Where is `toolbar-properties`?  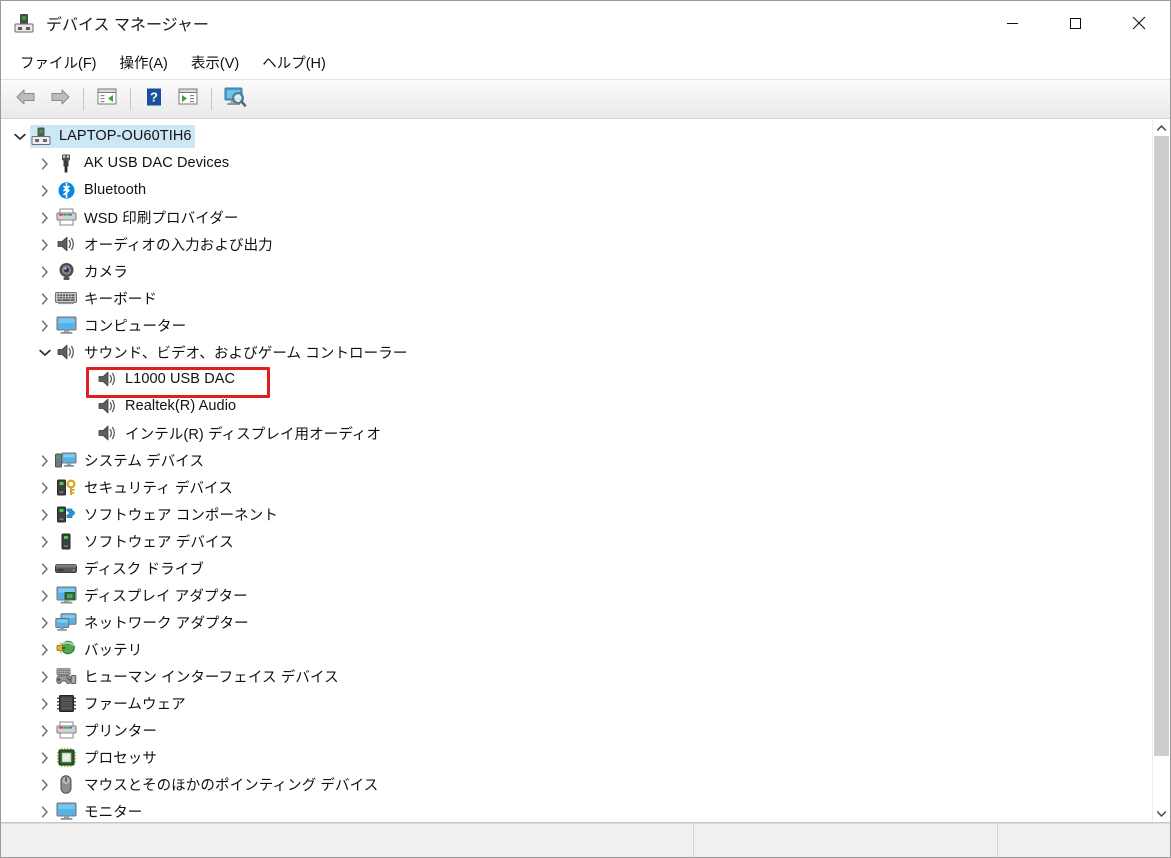
toolbar-properties is located at coordinates (107, 99).